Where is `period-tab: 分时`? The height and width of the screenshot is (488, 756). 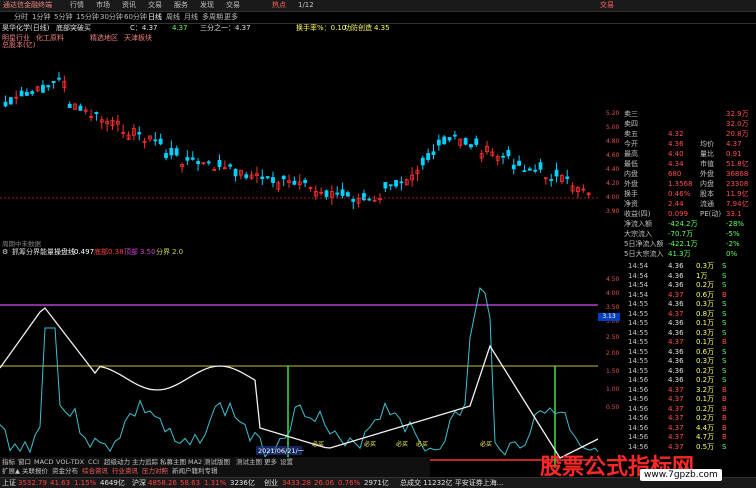
period-tab: 分时 is located at coordinates (21, 17).